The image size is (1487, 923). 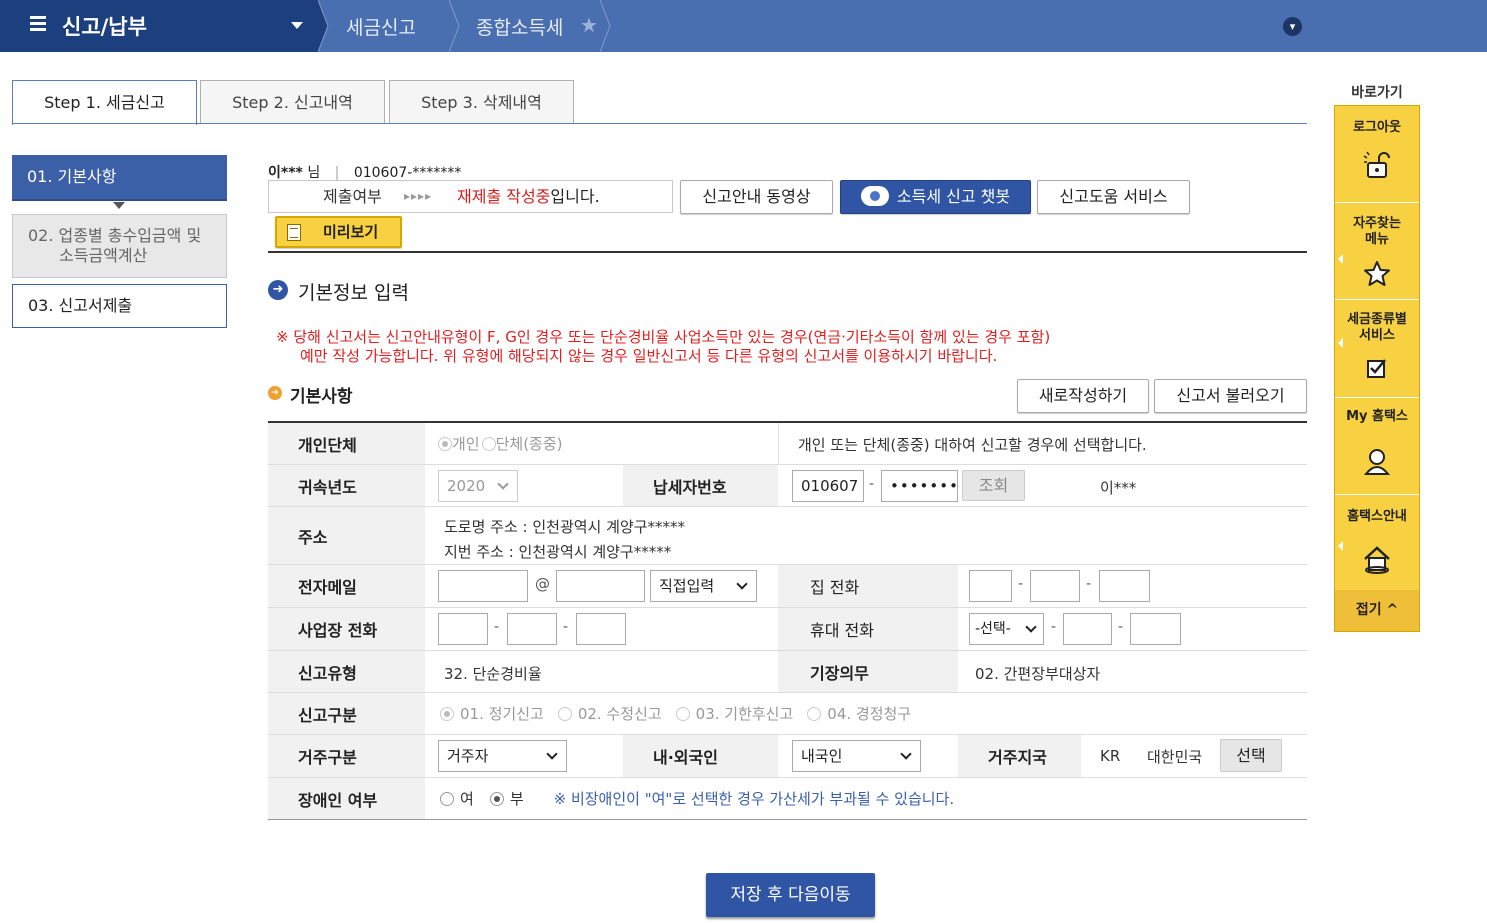 What do you see at coordinates (1251, 755) in the screenshot?
I see `region-select-button: 선택` at bounding box center [1251, 755].